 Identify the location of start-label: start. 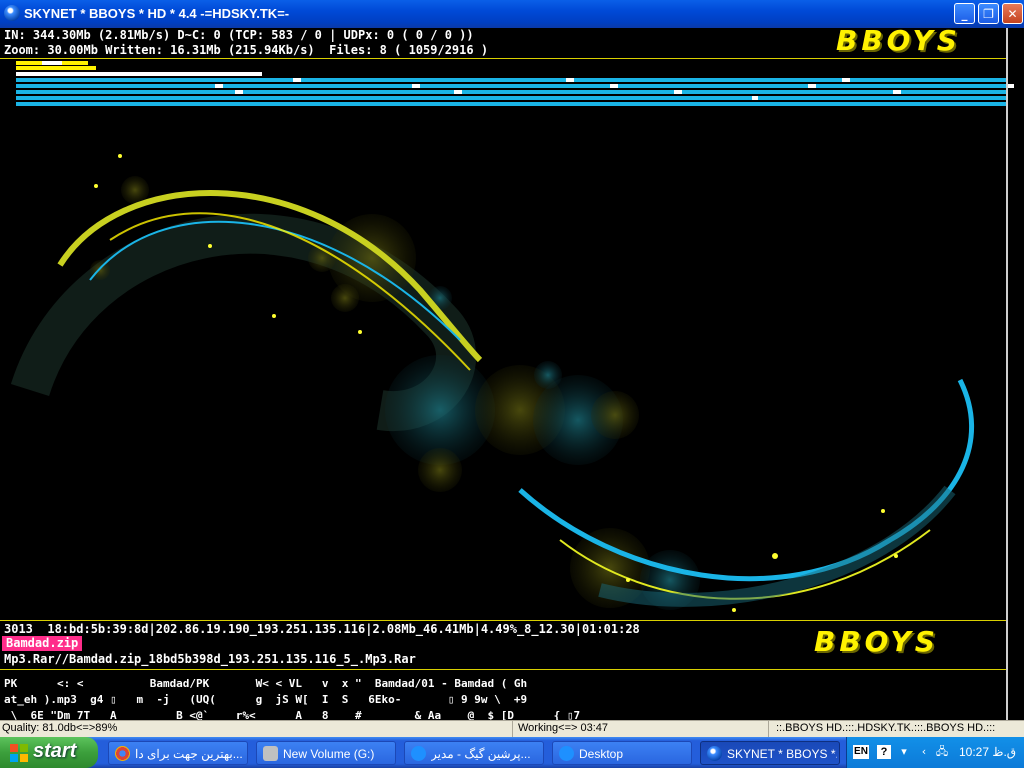
(55, 751).